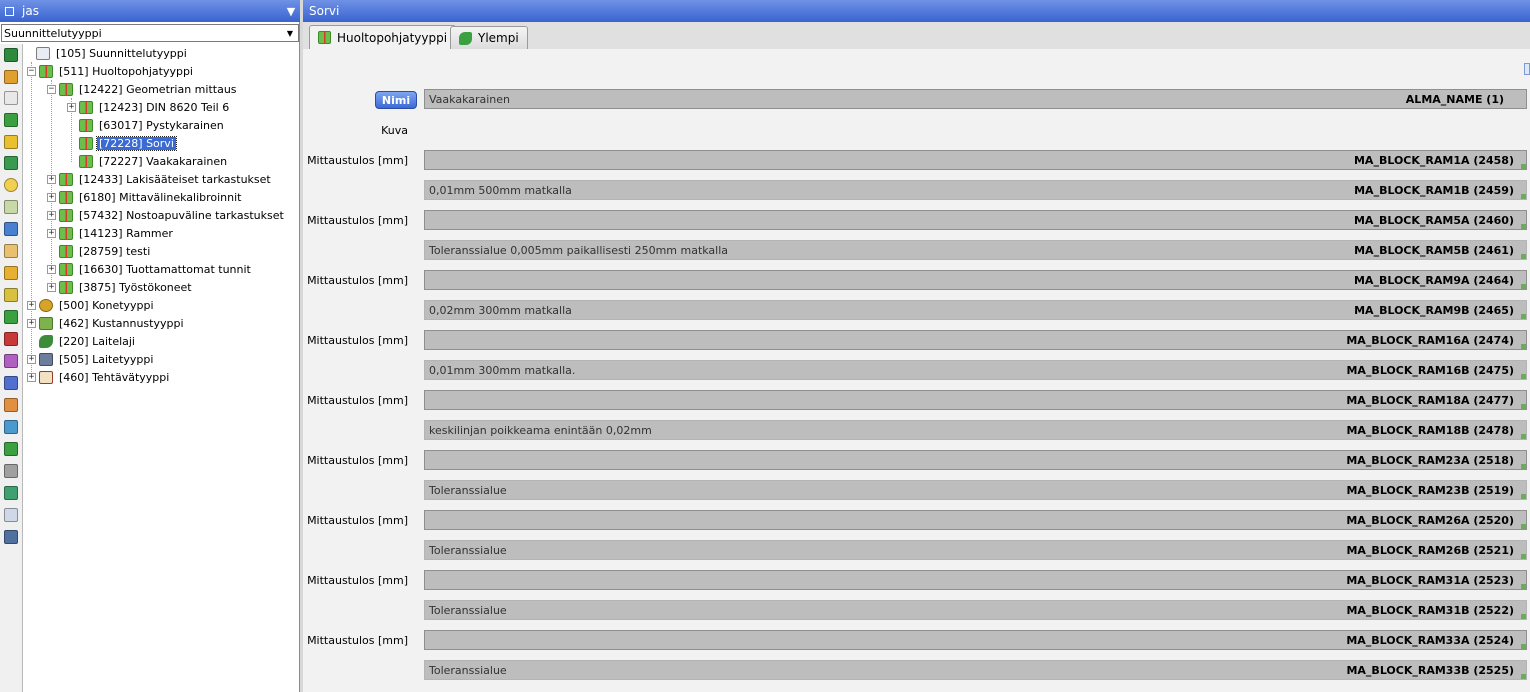 The width and height of the screenshot is (1530, 692). I want to click on tree-node-sorvi: [72228] Sorvi, so click(128, 143).